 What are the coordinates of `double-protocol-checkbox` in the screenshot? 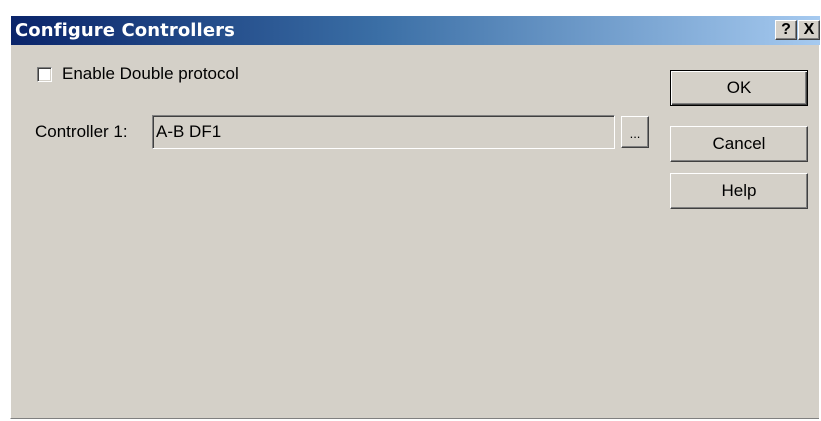 It's located at (44, 74).